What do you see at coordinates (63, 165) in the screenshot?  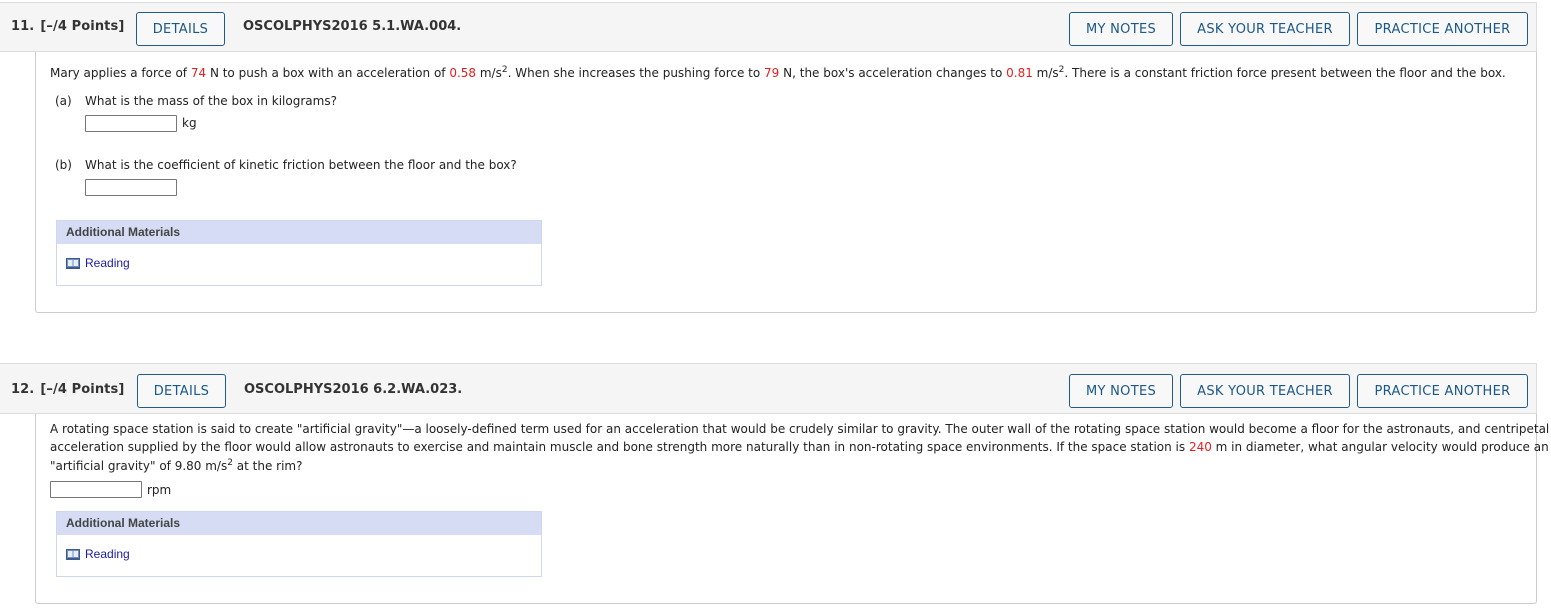 I see `part-b-label: (b)` at bounding box center [63, 165].